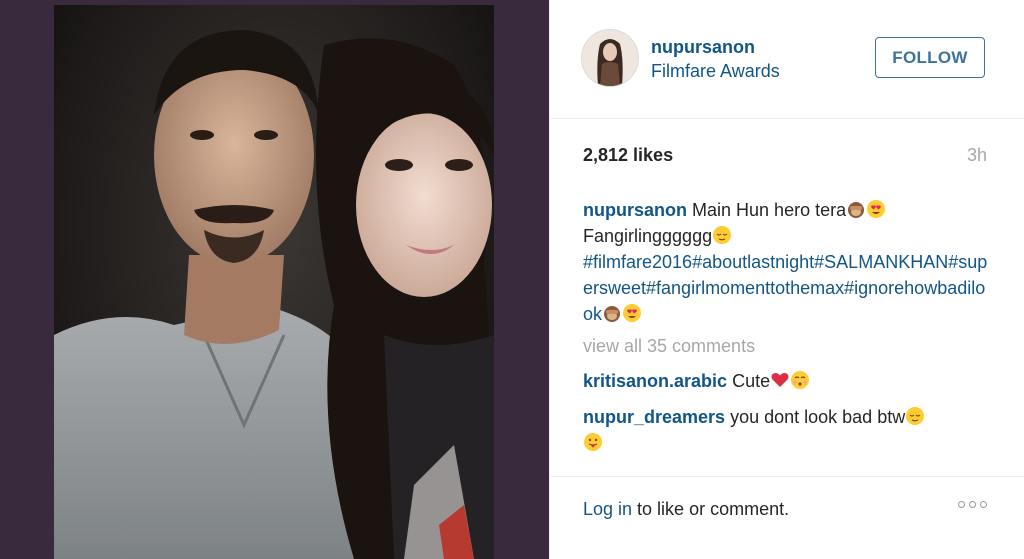 This screenshot has width=1024, height=559. I want to click on caption-text-line2: Fangirlingggggg, so click(648, 236).